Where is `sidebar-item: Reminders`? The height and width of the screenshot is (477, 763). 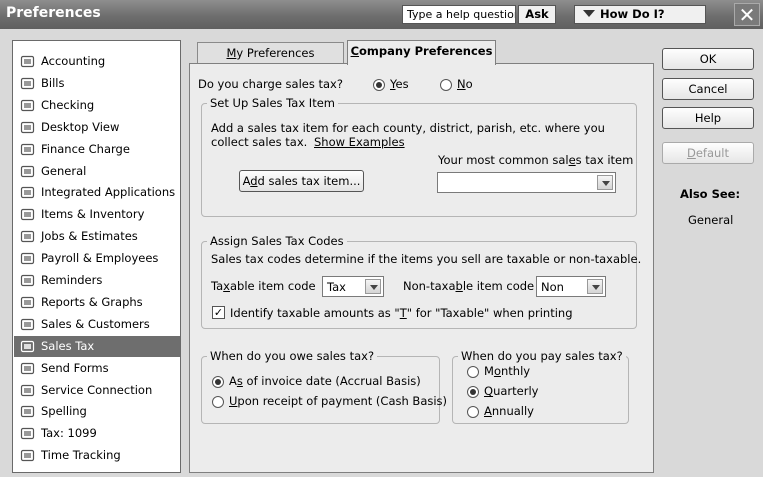
sidebar-item: Reminders is located at coordinates (97, 280).